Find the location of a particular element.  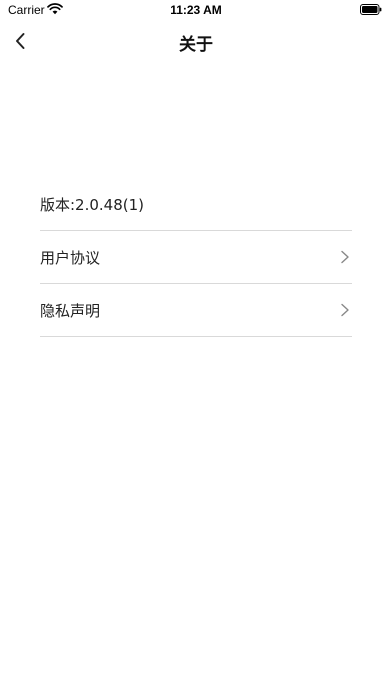

user-agreement-row: 用户协议 is located at coordinates (196, 257).